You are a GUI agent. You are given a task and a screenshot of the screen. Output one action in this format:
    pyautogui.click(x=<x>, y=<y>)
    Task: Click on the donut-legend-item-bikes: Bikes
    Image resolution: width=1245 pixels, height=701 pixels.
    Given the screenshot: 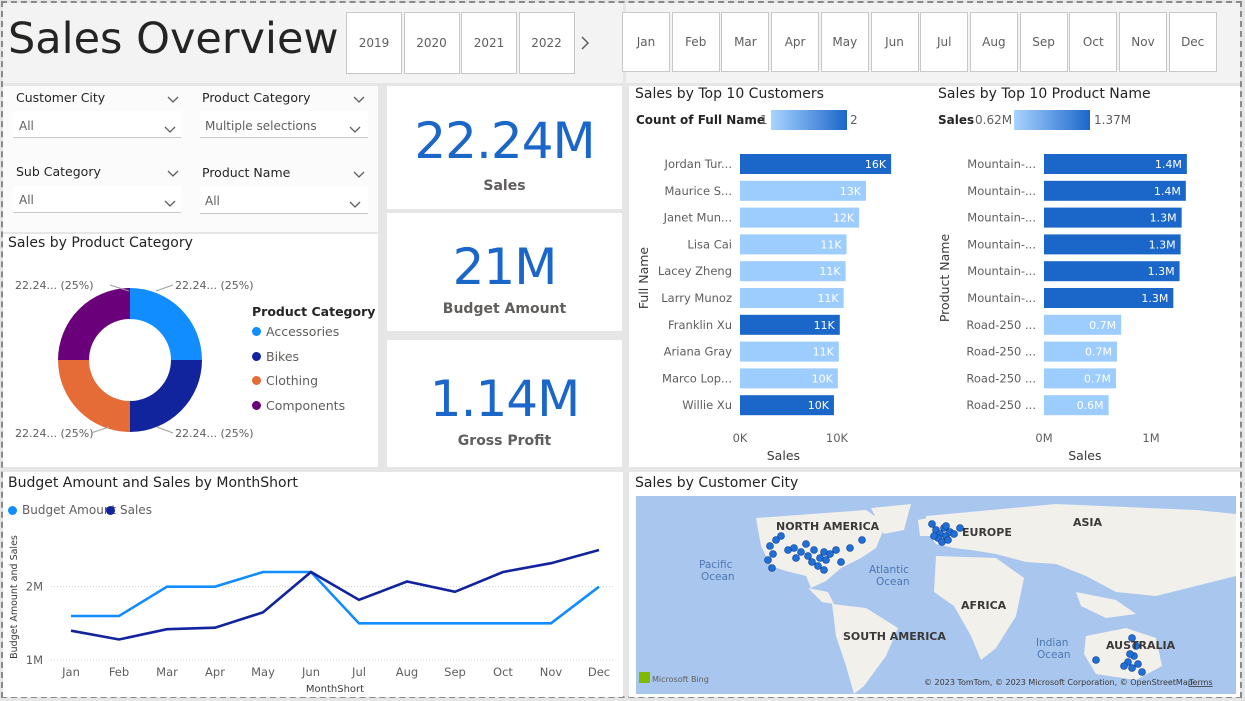 What is the action you would take?
    pyautogui.click(x=275, y=356)
    